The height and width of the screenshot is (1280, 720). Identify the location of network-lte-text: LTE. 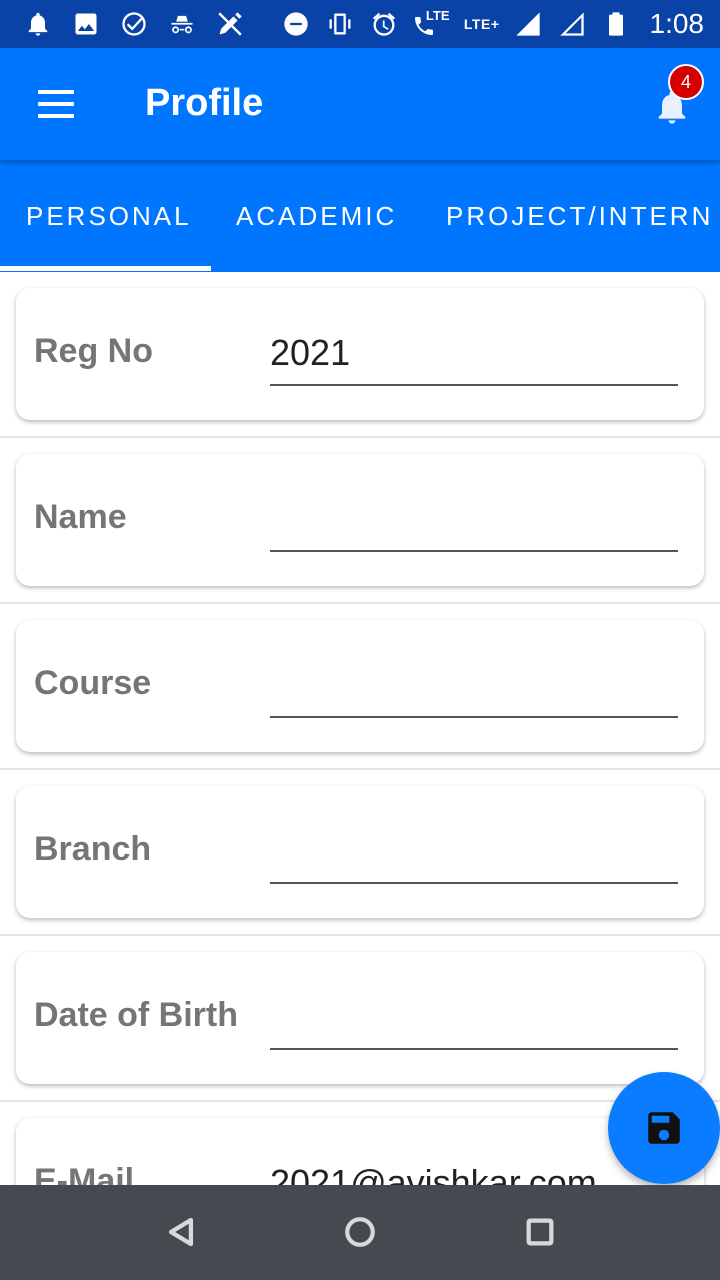
(437, 15).